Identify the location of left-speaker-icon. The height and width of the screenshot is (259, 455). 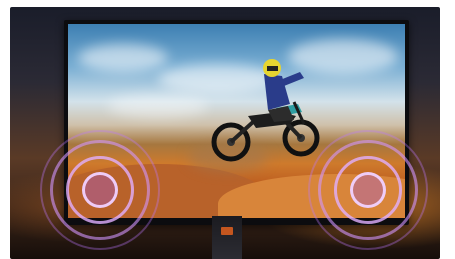
(100, 190).